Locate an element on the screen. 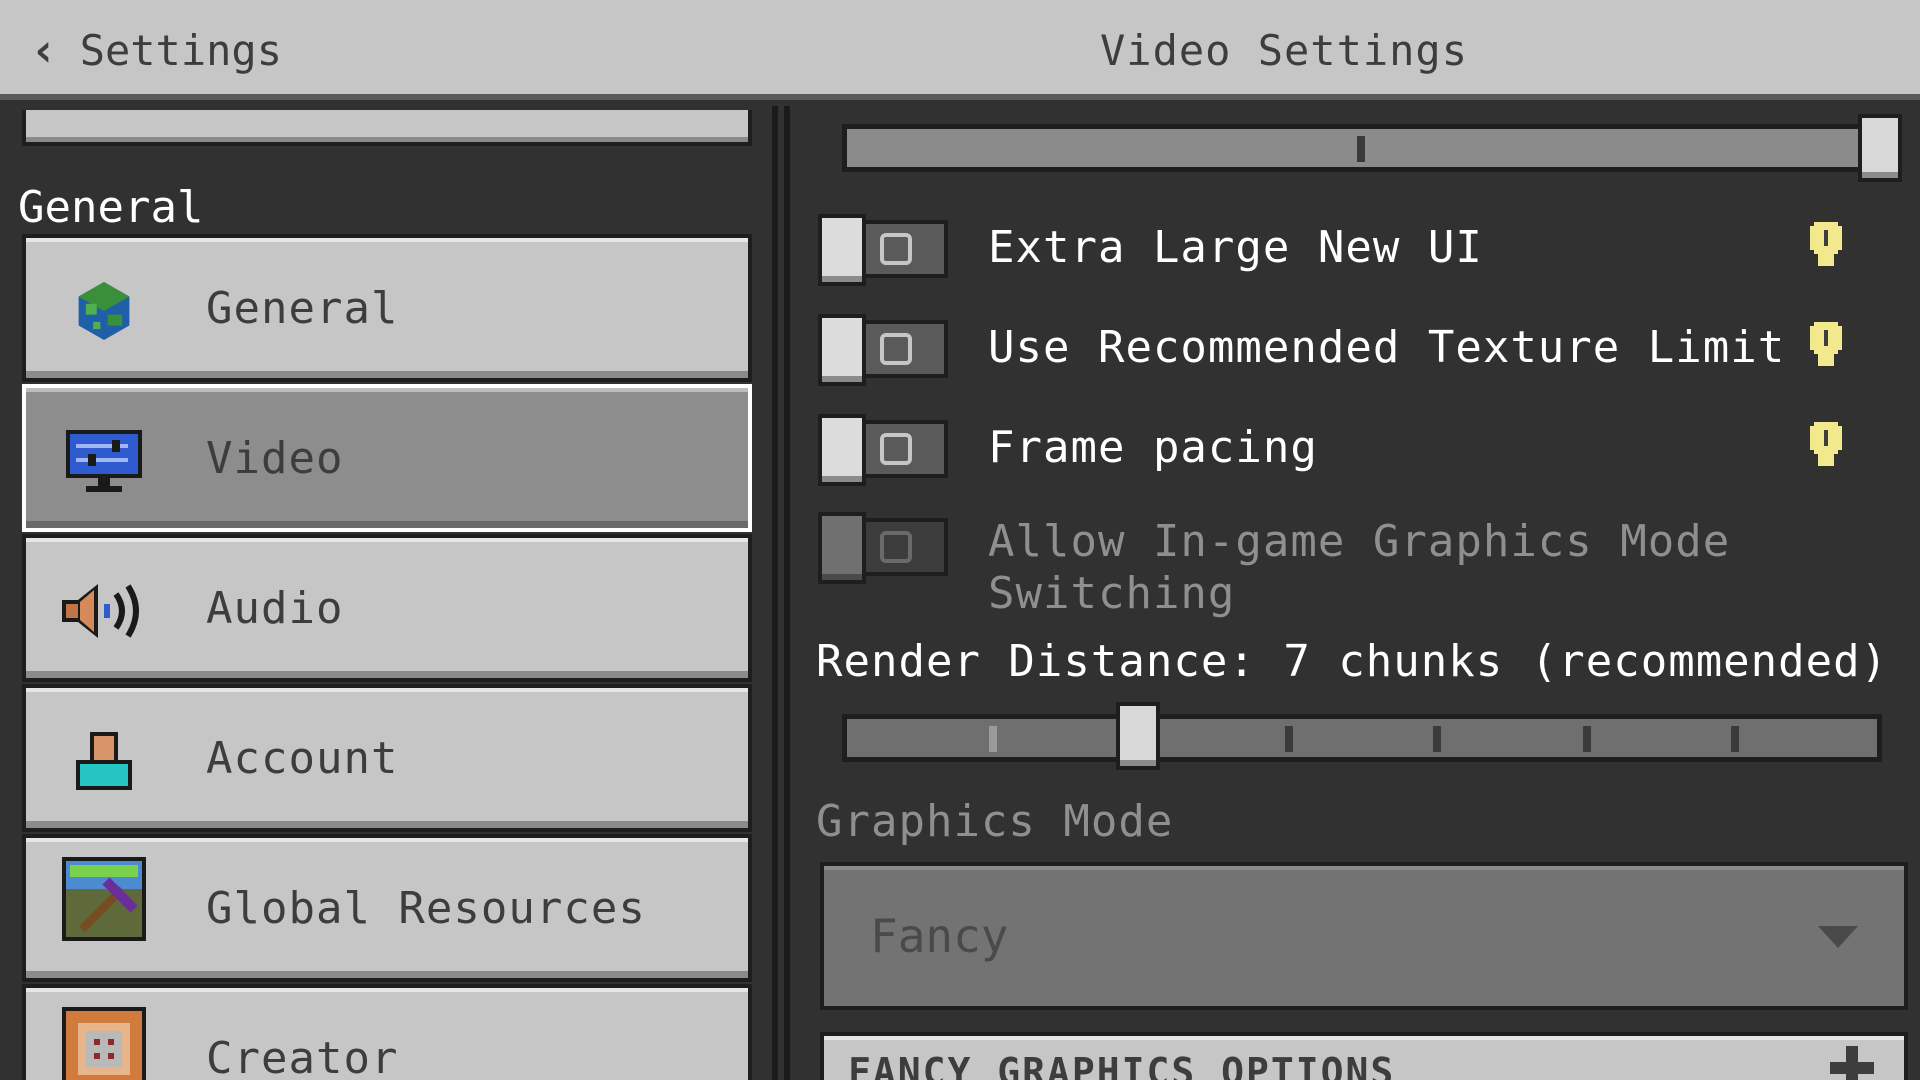  fancy-graphics-options-header: FANCY GRAPHICS OPTIONS is located at coordinates (1364, 1056).